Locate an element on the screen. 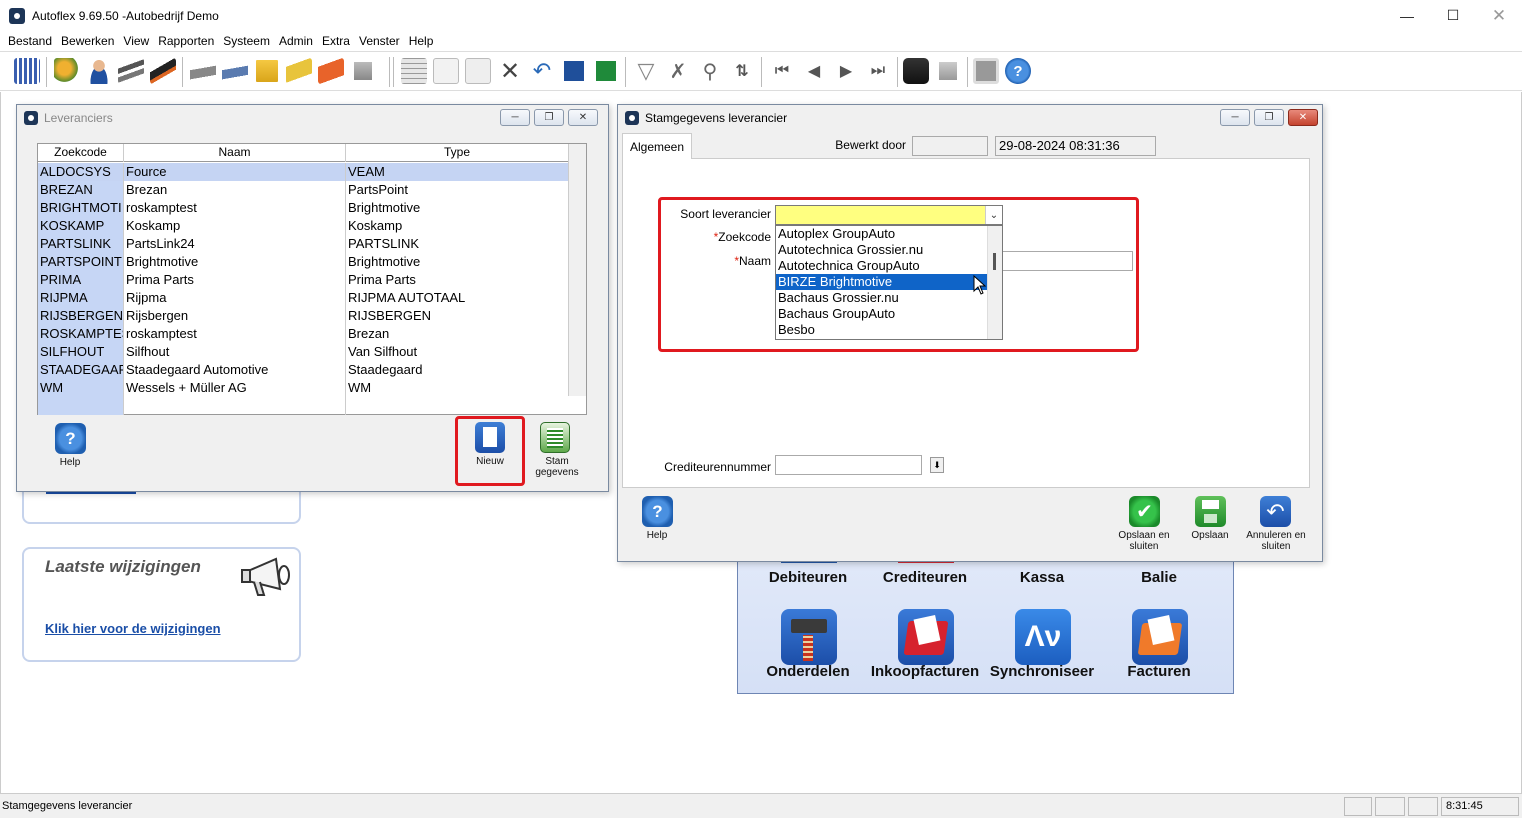  tab-algemeen: Algemeen is located at coordinates (657, 146).